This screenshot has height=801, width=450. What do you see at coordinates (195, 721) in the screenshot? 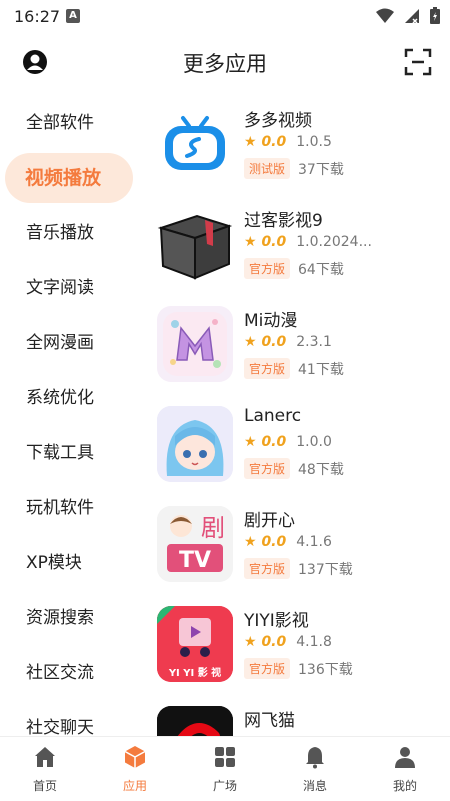
I see `netcat-app-icon` at bounding box center [195, 721].